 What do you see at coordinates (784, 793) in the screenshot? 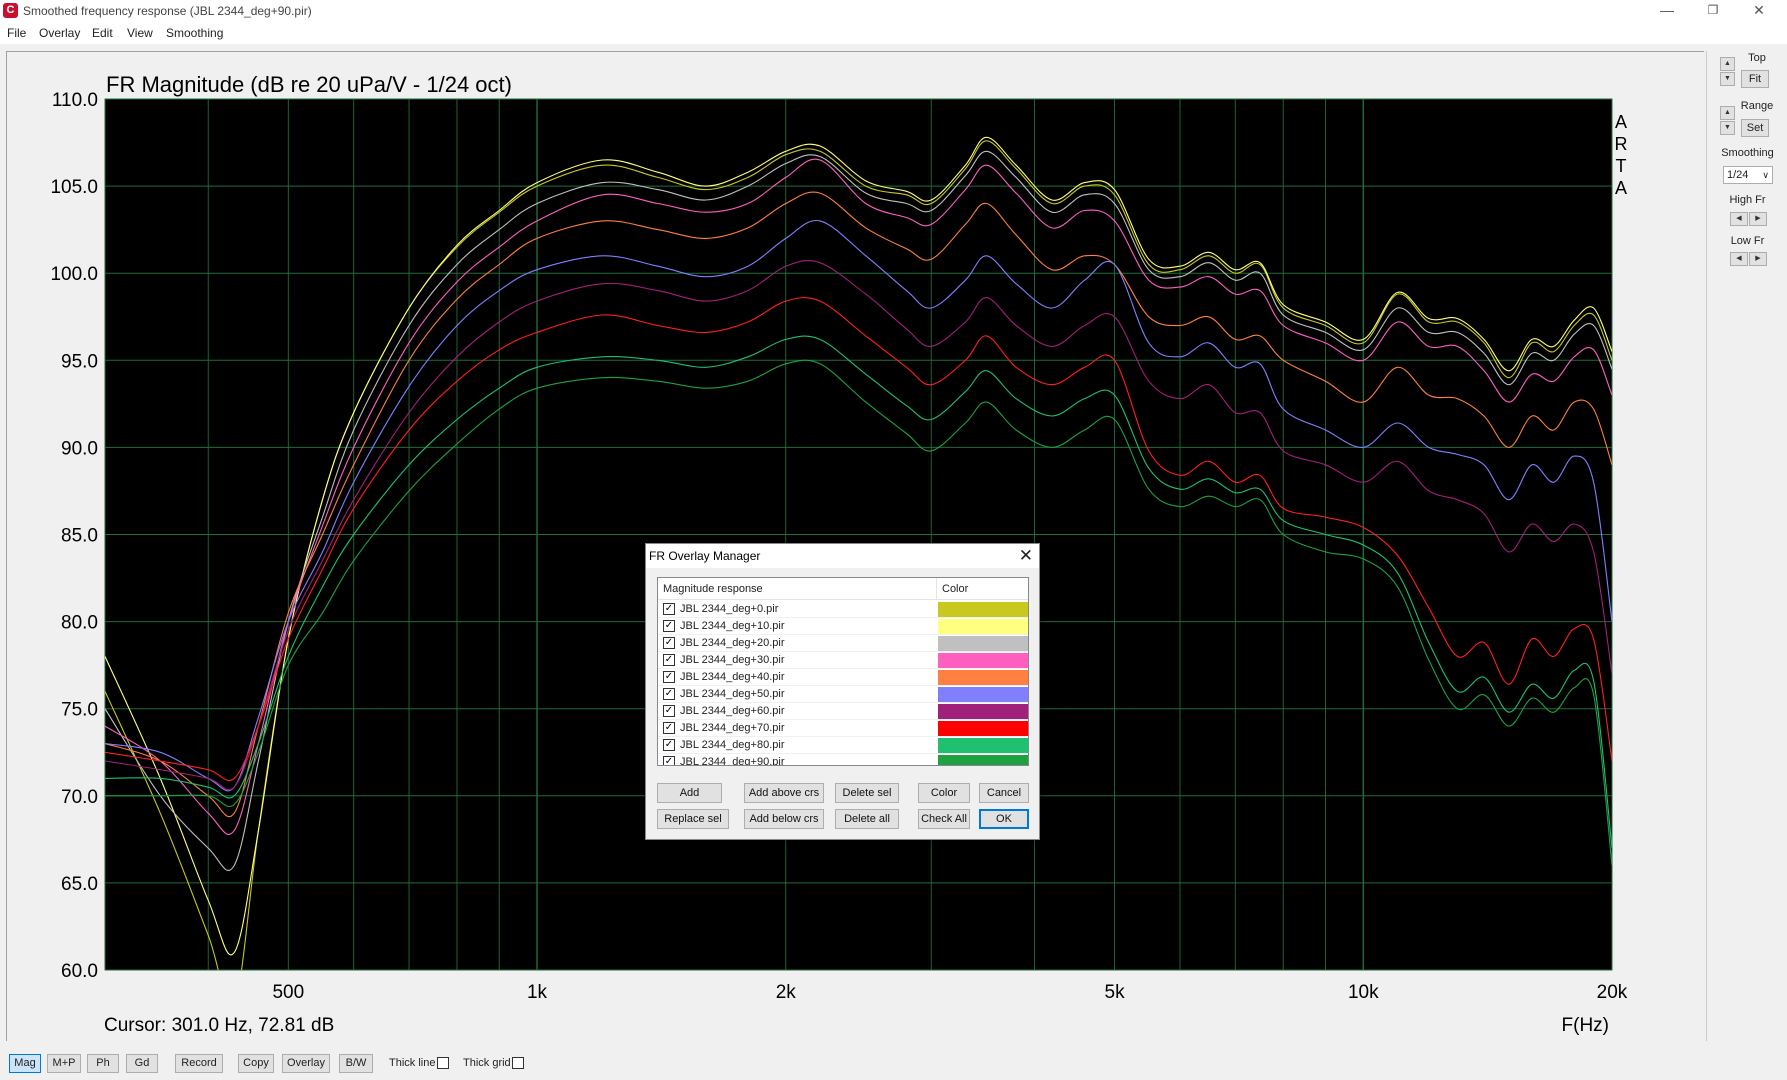
I see `add-above-cursor-button: Add above crs` at bounding box center [784, 793].